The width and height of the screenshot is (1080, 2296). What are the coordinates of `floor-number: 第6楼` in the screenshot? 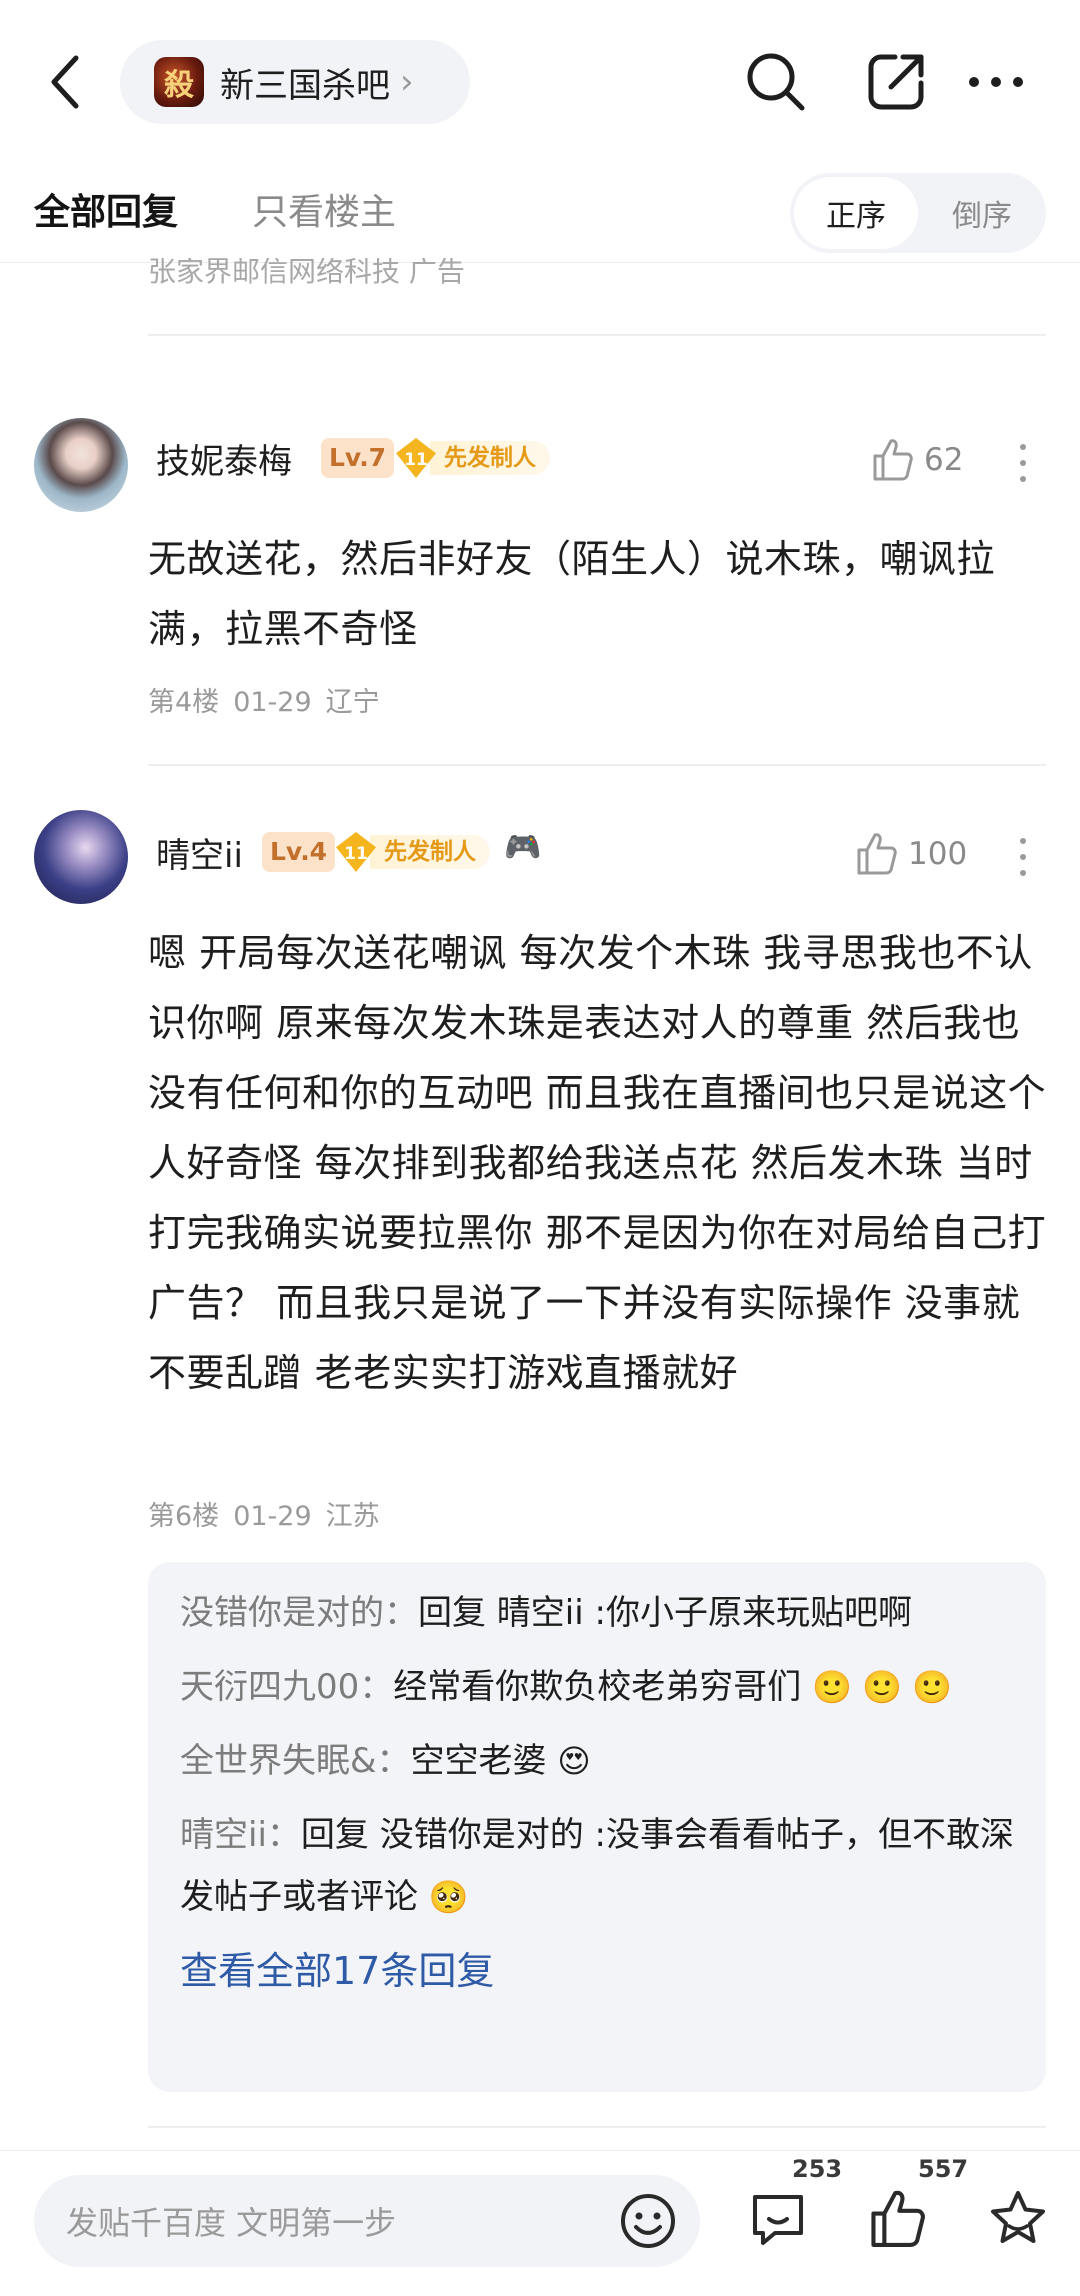 It's located at (184, 1516).